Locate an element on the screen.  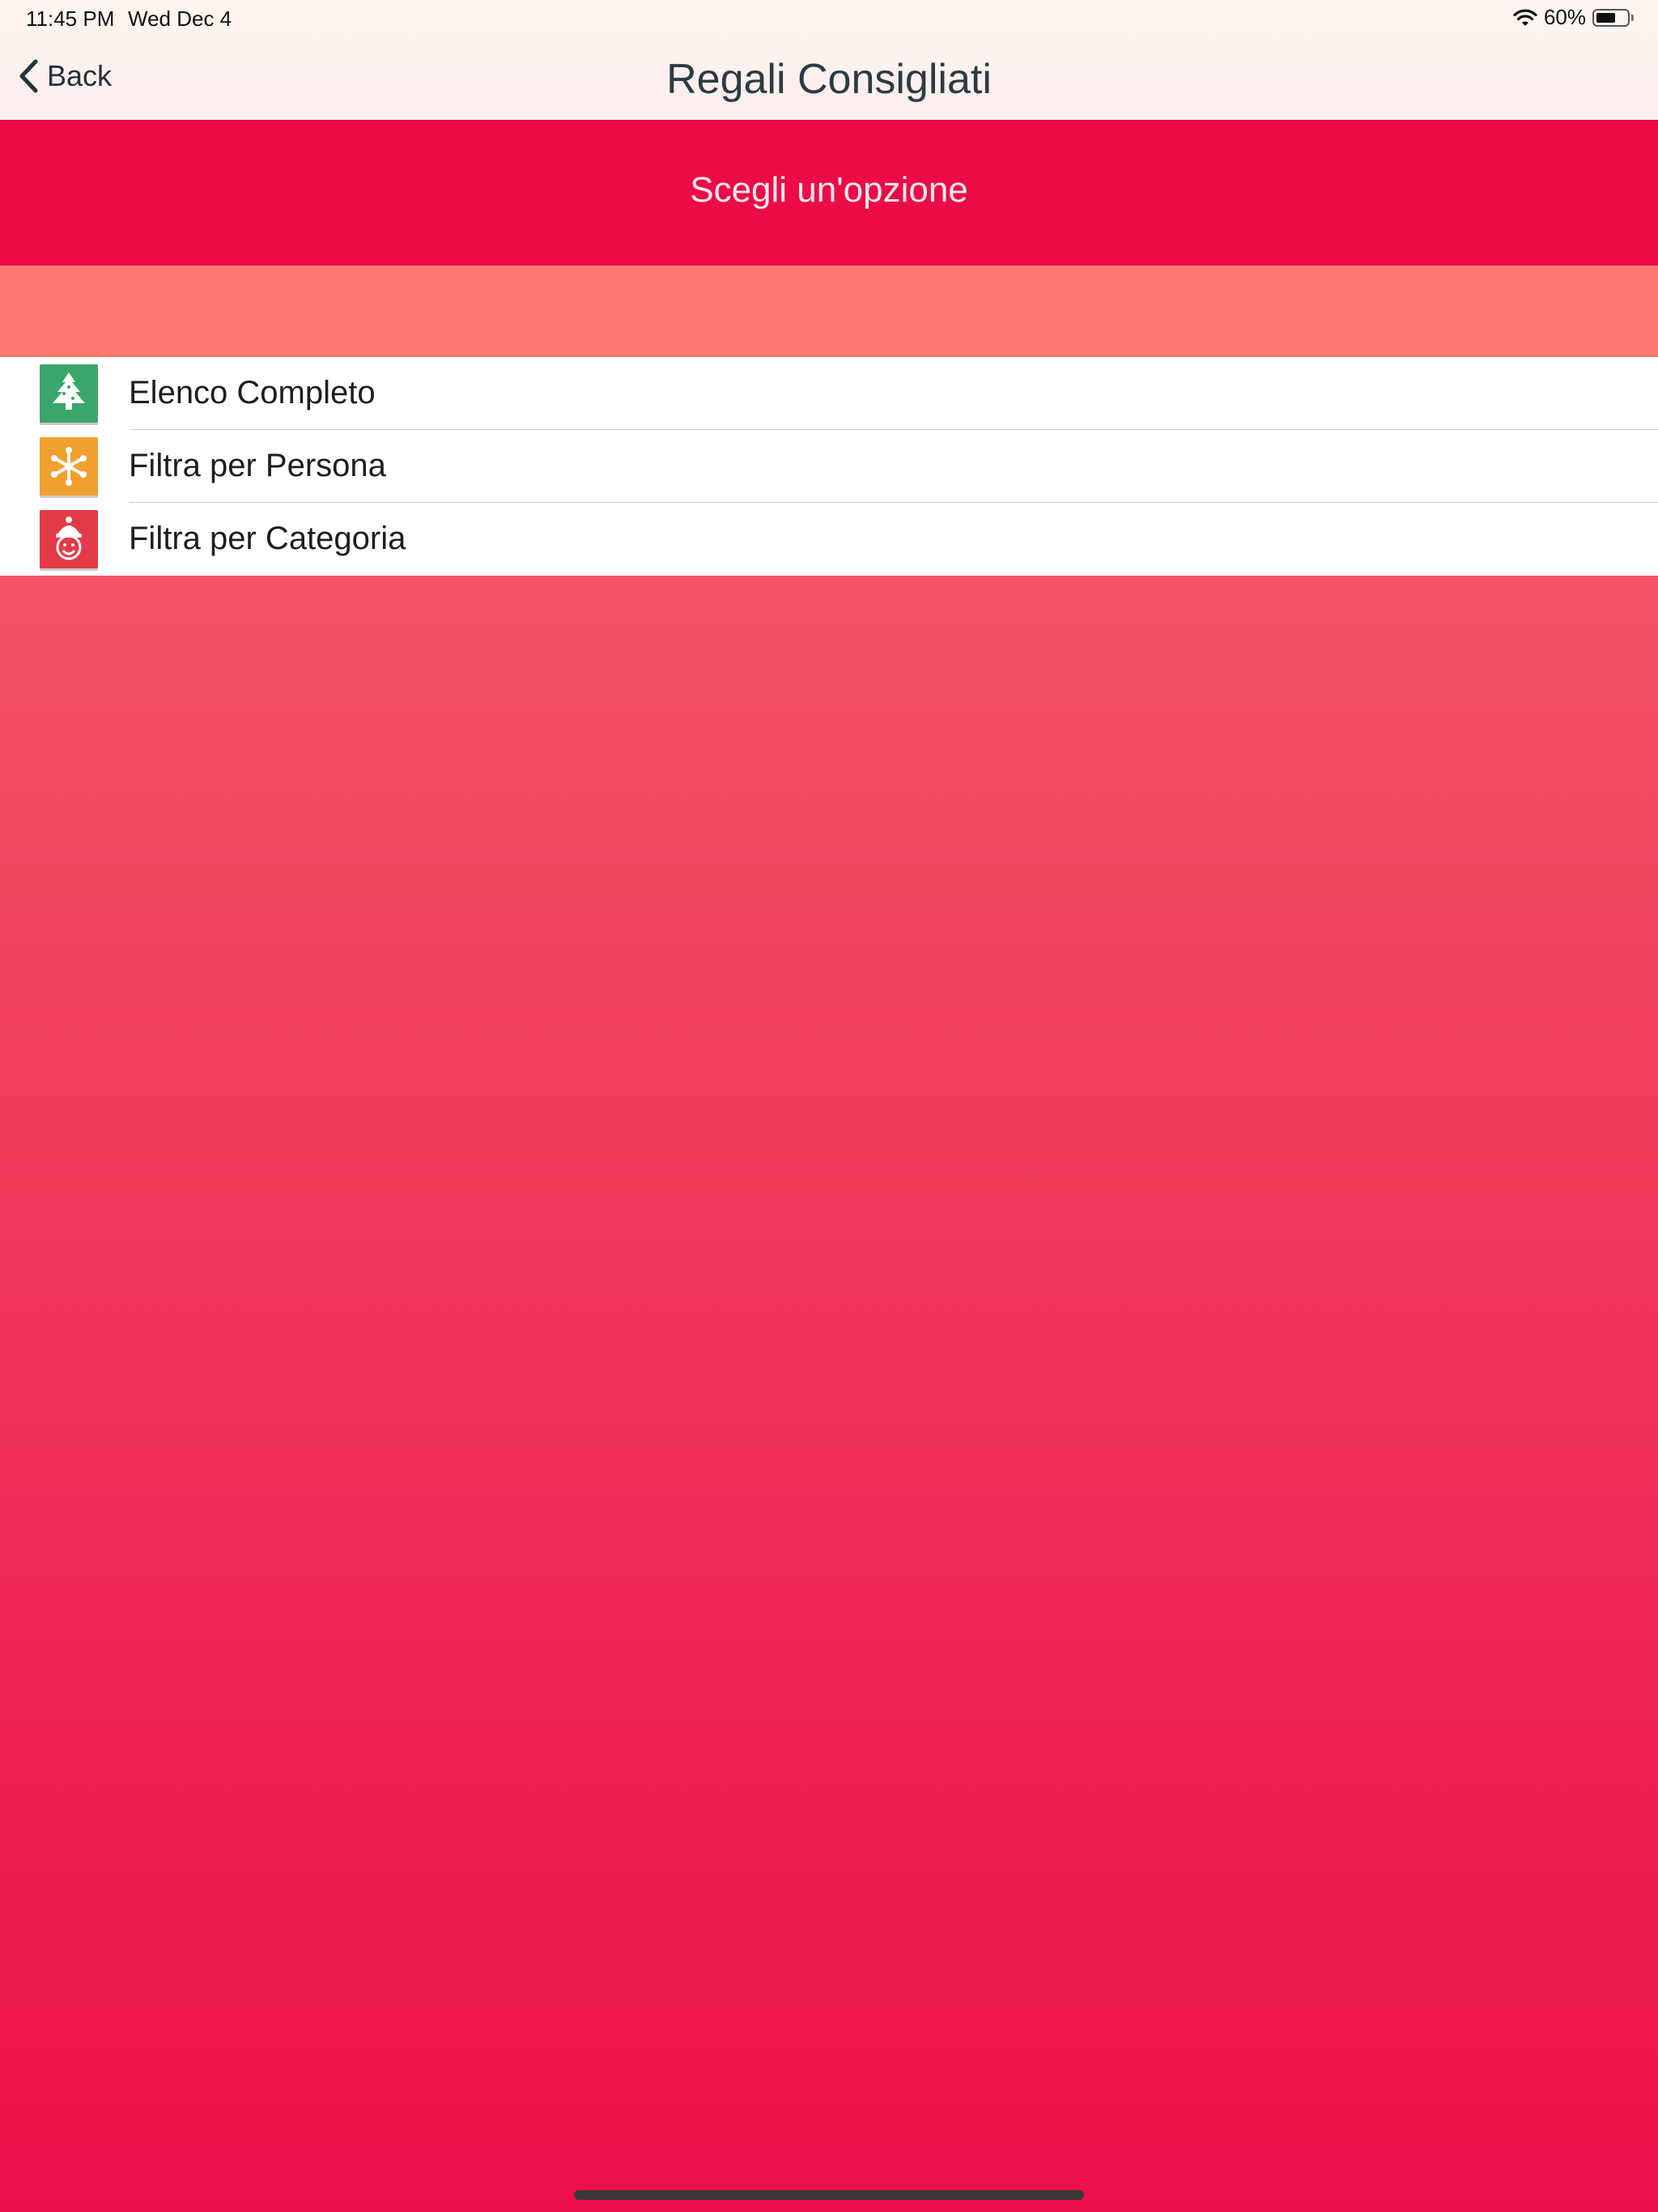
battery-tip is located at coordinates (1632, 18).